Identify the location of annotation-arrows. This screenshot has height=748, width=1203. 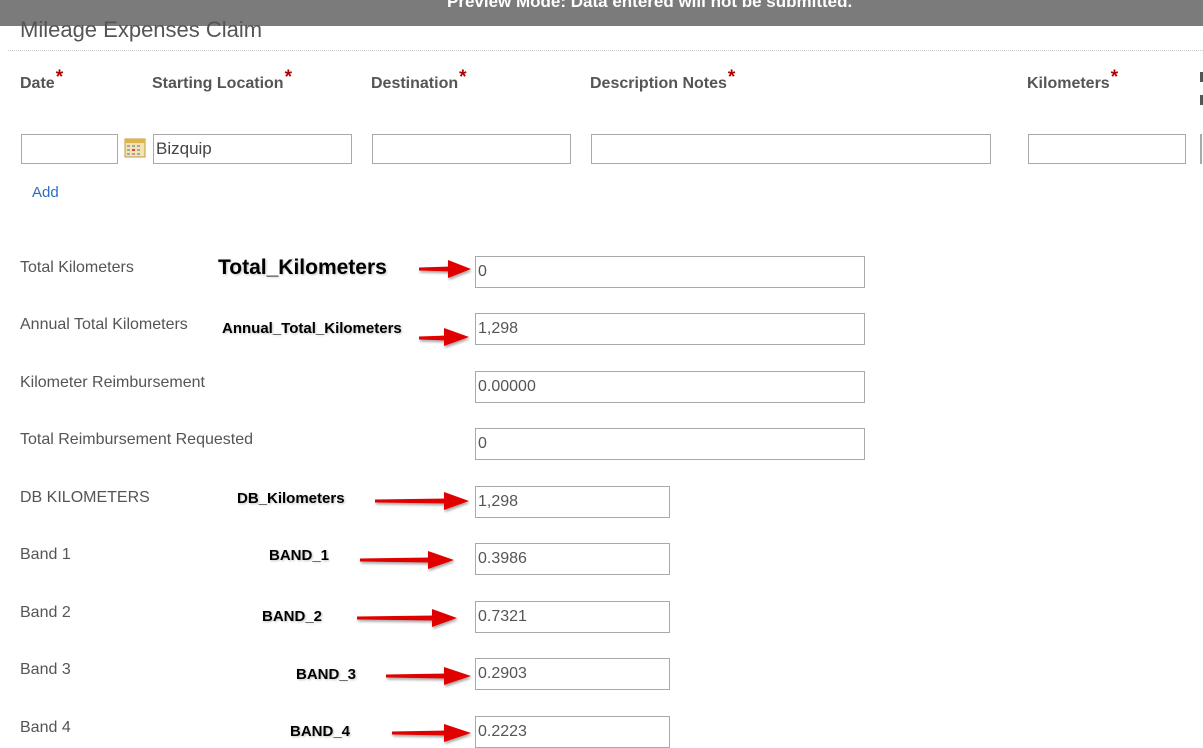
(414, 501).